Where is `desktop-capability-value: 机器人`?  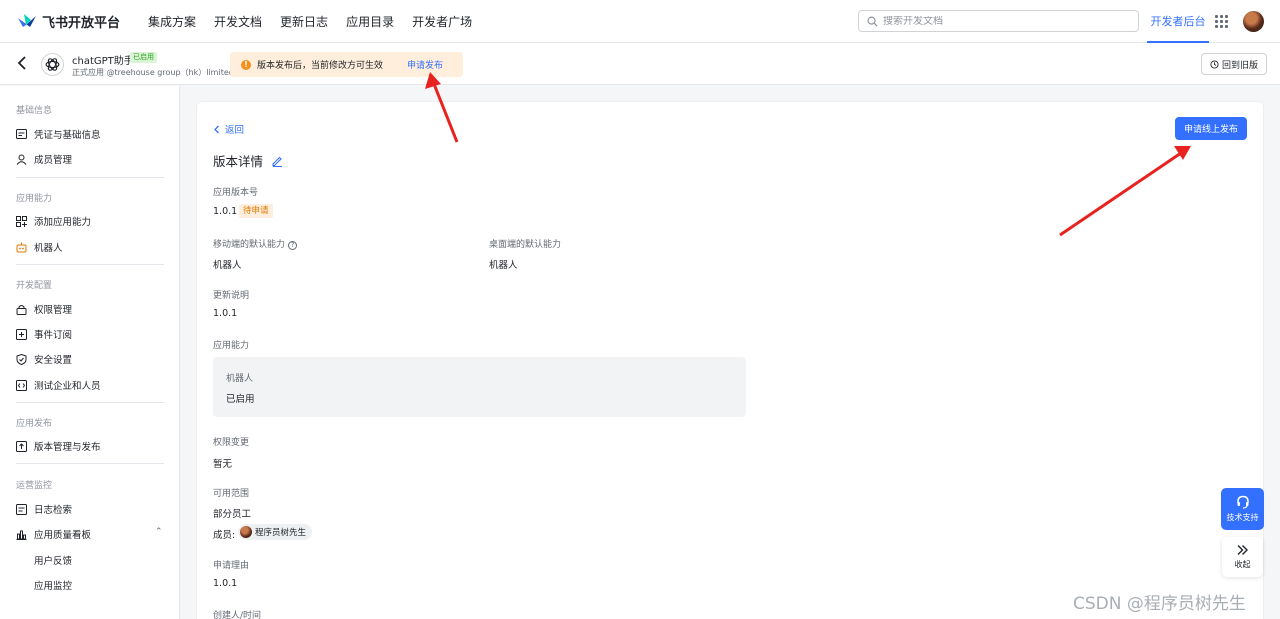 desktop-capability-value: 机器人 is located at coordinates (503, 265).